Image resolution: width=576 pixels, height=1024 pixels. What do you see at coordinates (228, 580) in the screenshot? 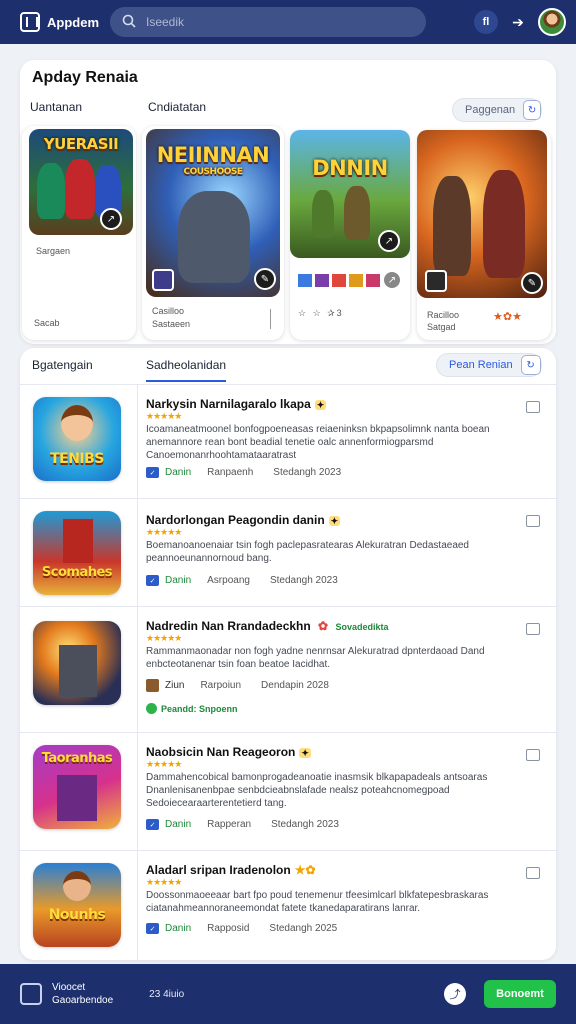
I see `category-label: Asrpoang` at bounding box center [228, 580].